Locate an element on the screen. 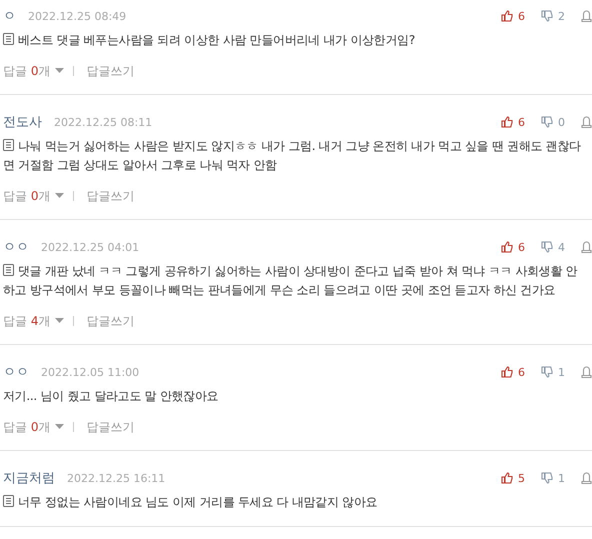 The height and width of the screenshot is (539, 592). dislike-button: 4 is located at coordinates (553, 247).